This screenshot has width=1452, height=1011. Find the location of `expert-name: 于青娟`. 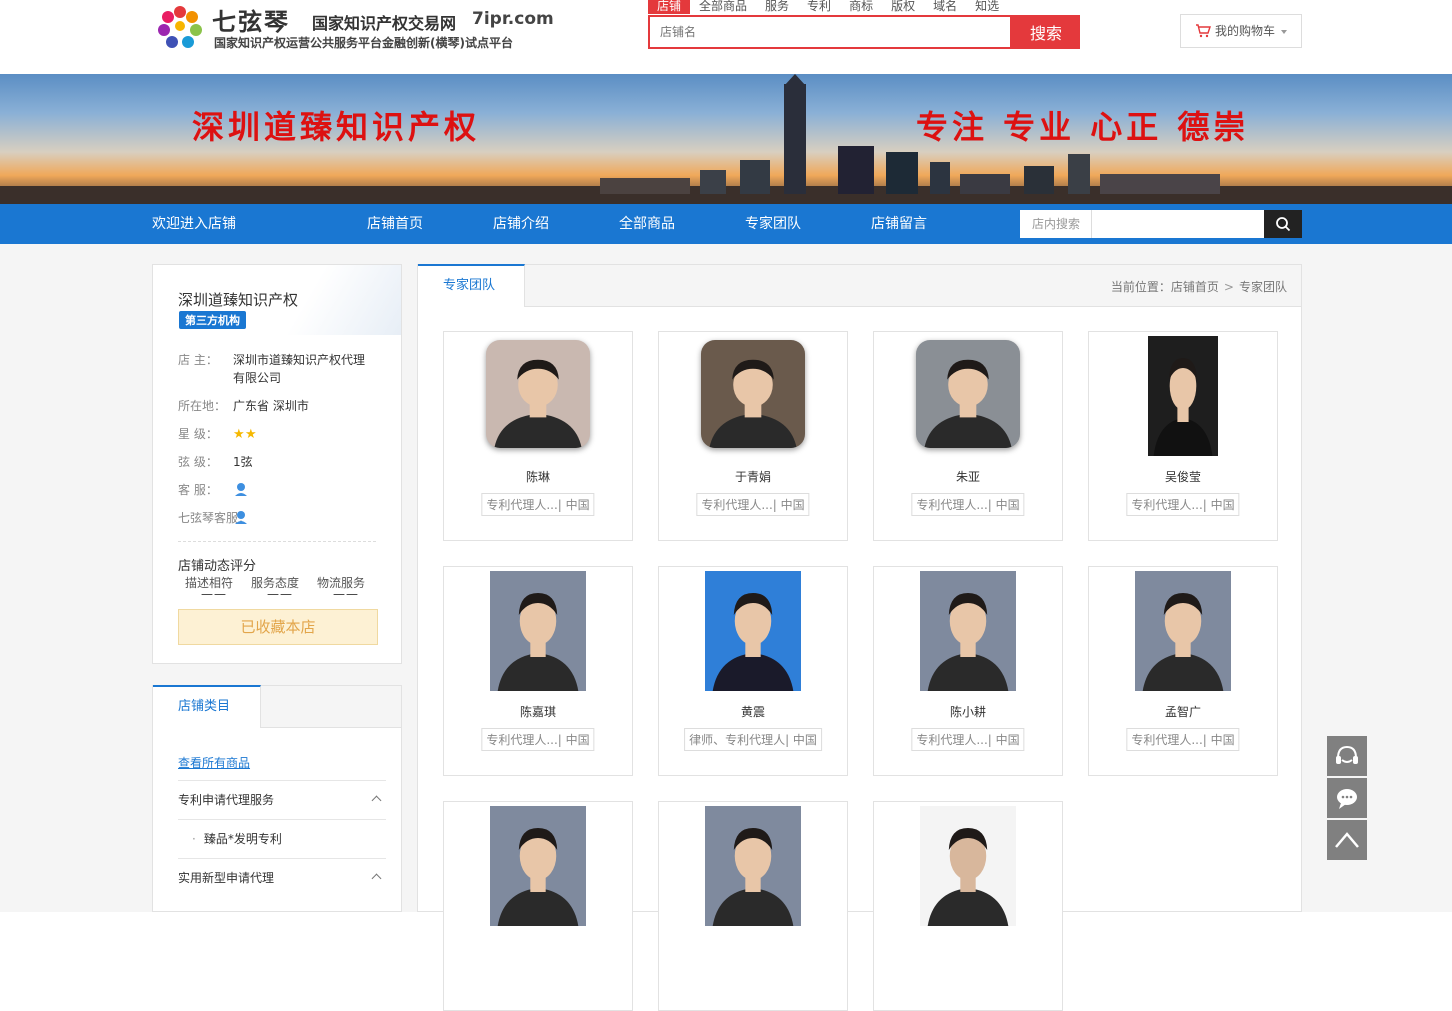

expert-name: 于青娟 is located at coordinates (753, 476).